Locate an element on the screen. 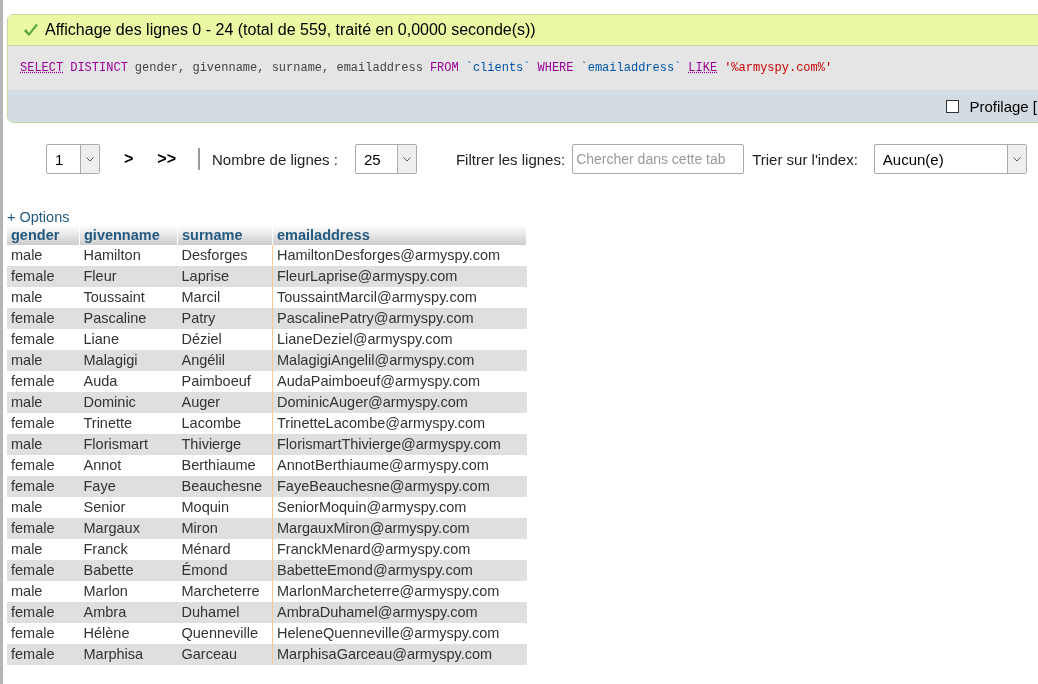 Image resolution: width=1038 pixels, height=684 pixels. table-cell: Dominic is located at coordinates (128, 402).